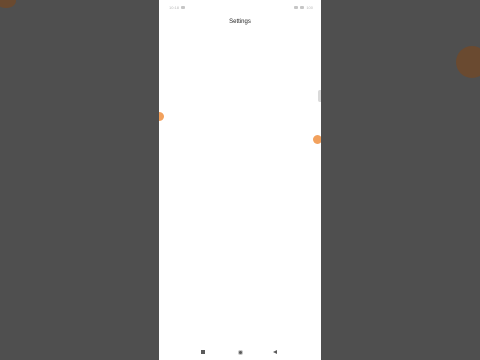  I want to click on navigation-bar, so click(240, 352).